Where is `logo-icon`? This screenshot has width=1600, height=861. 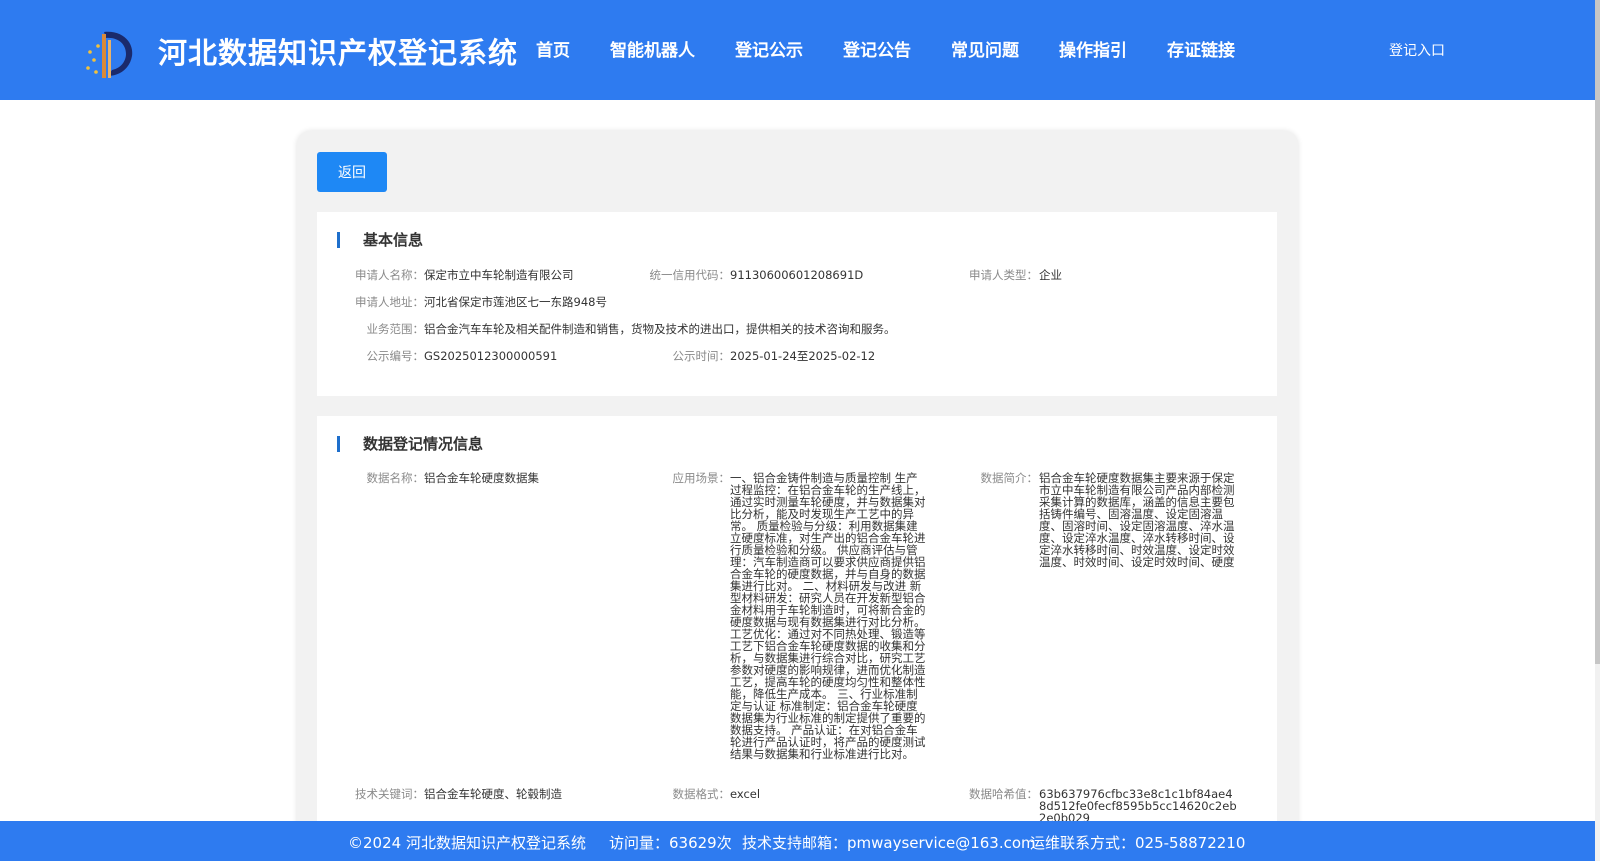 logo-icon is located at coordinates (109, 54).